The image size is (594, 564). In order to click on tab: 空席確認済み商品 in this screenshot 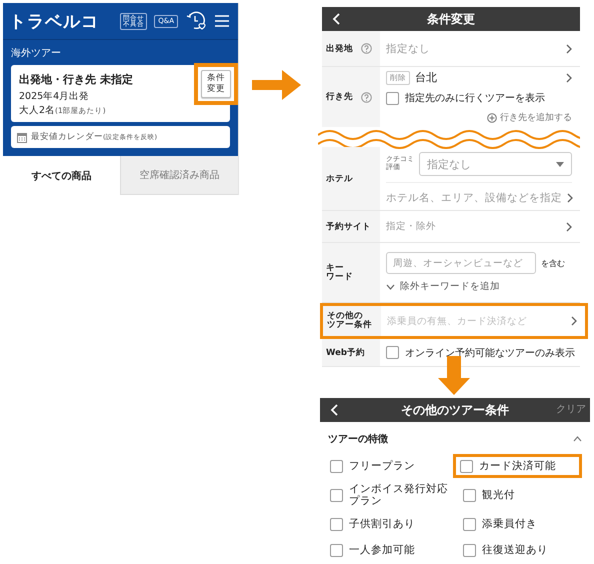, I will do `click(179, 175)`.